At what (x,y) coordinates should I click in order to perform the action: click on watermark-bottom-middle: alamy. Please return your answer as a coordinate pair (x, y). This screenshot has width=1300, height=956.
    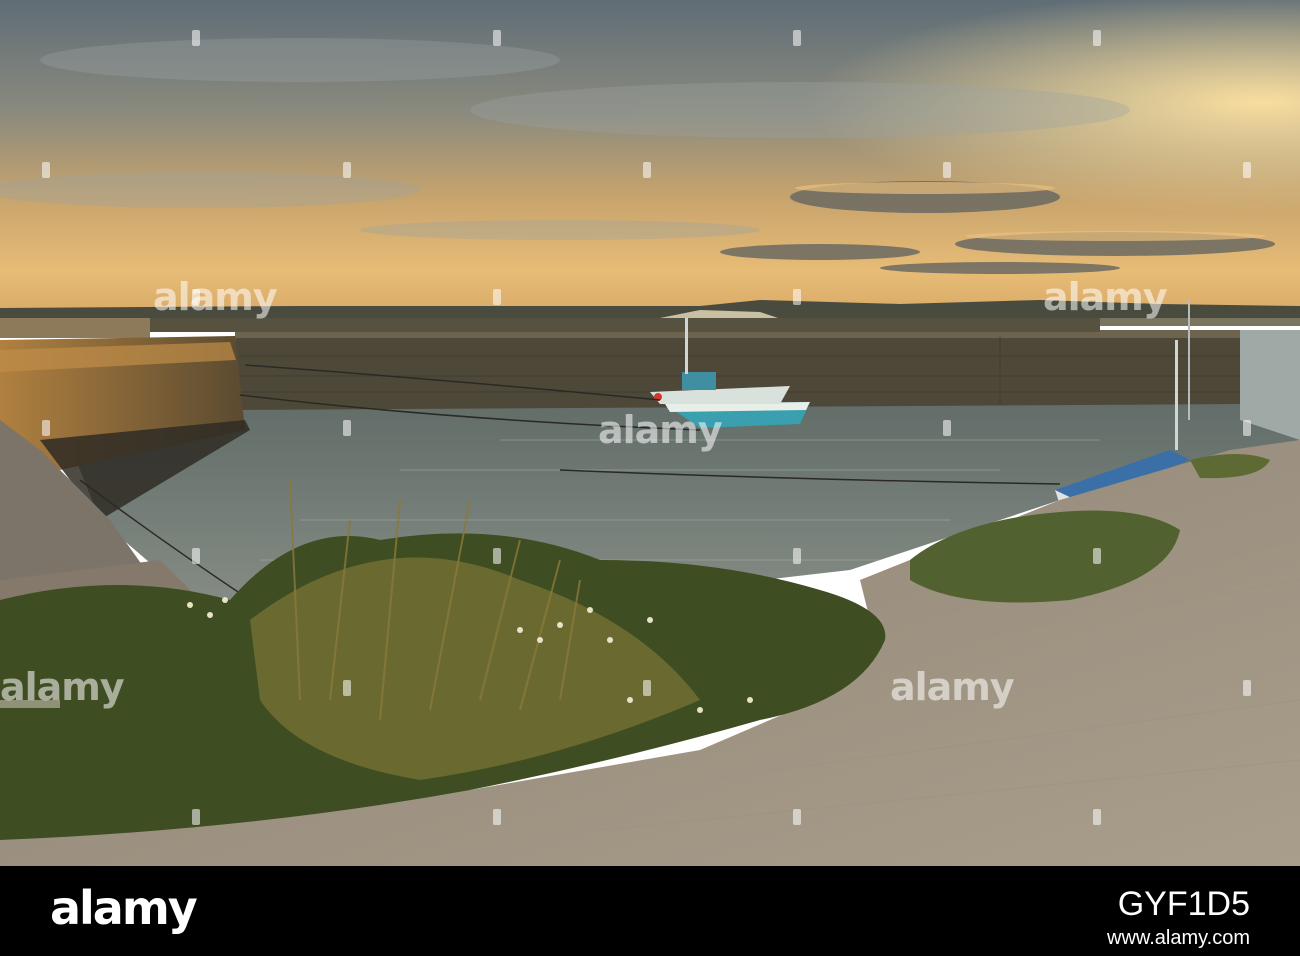
    Looking at the image, I should click on (952, 687).